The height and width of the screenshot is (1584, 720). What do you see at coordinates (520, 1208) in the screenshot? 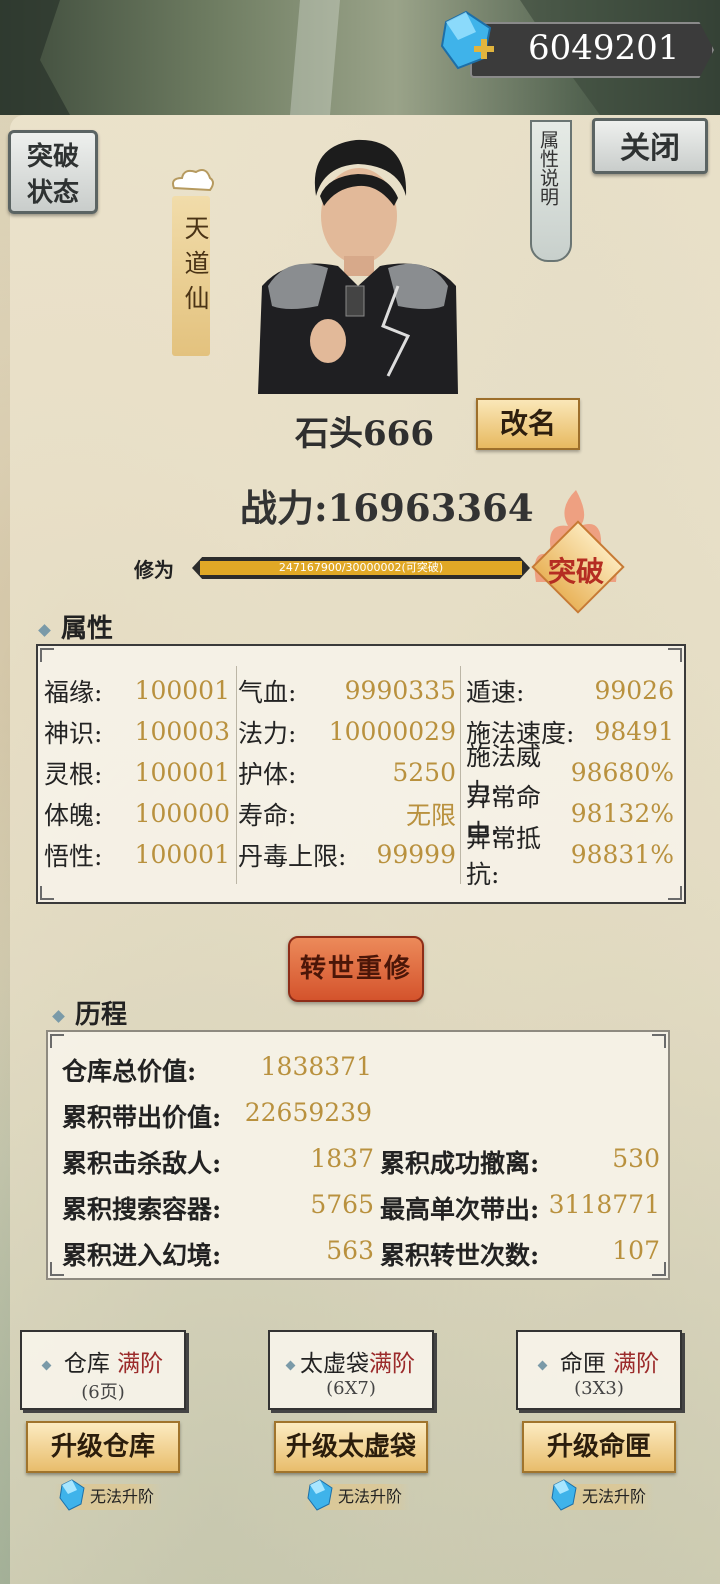
I see `history-row: 最高单次带出: 3118771` at bounding box center [520, 1208].